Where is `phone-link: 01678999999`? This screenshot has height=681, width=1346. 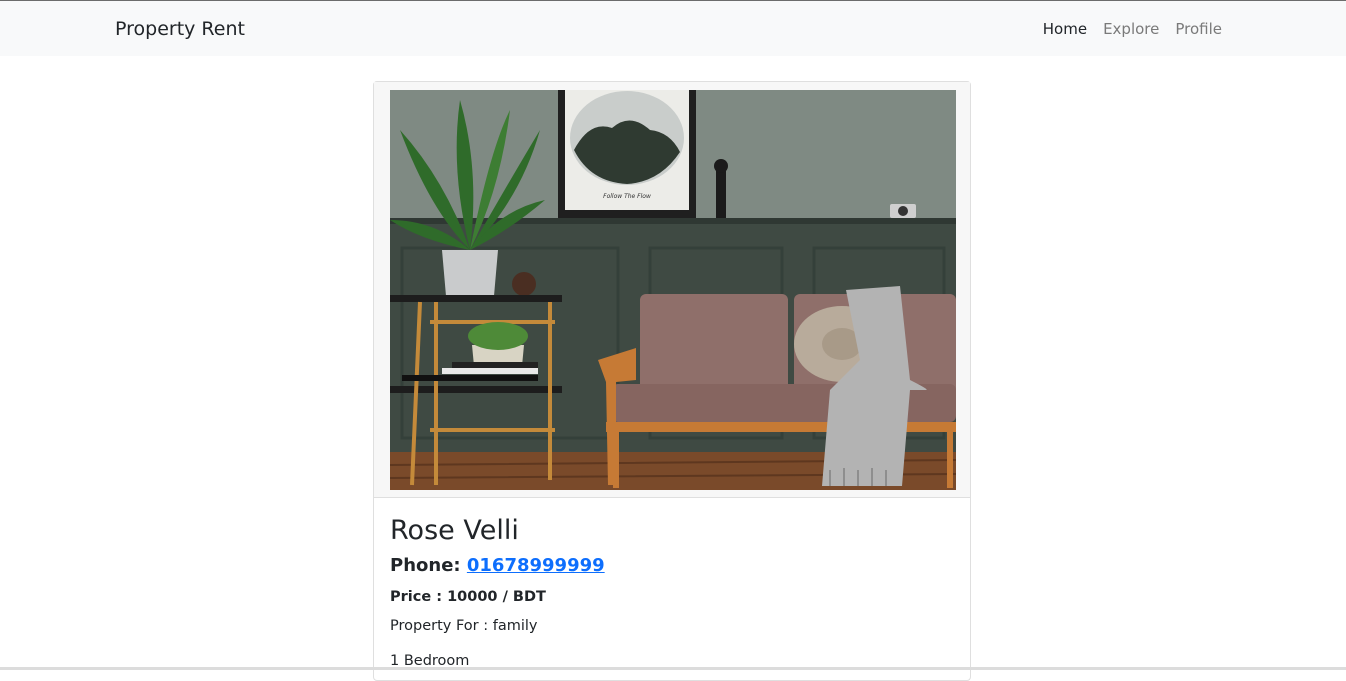
phone-link: 01678999999 is located at coordinates (536, 565).